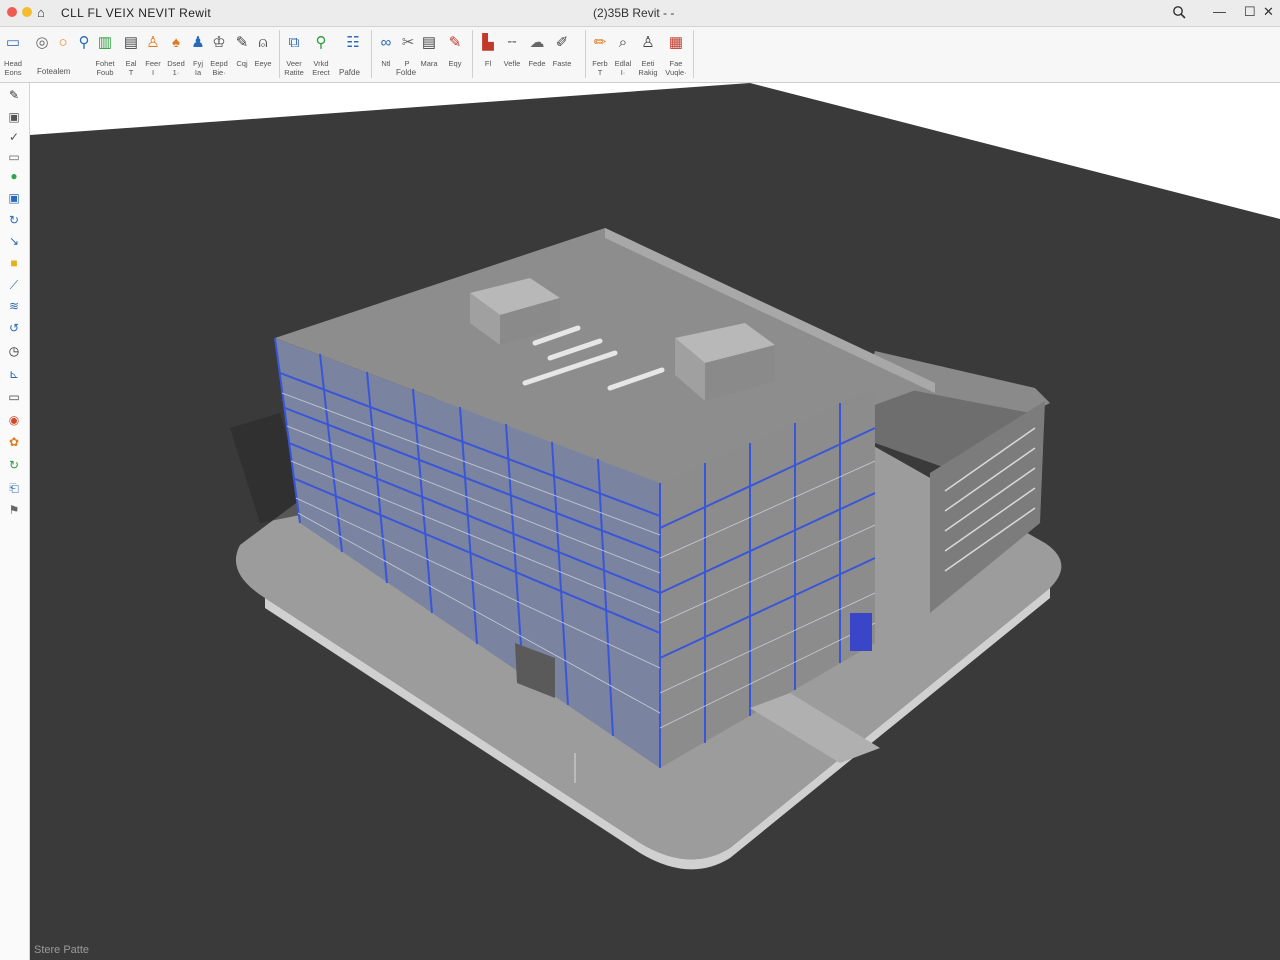 Image resolution: width=1280 pixels, height=960 pixels. I want to click on refresh-icon: ↺, so click(14, 328).